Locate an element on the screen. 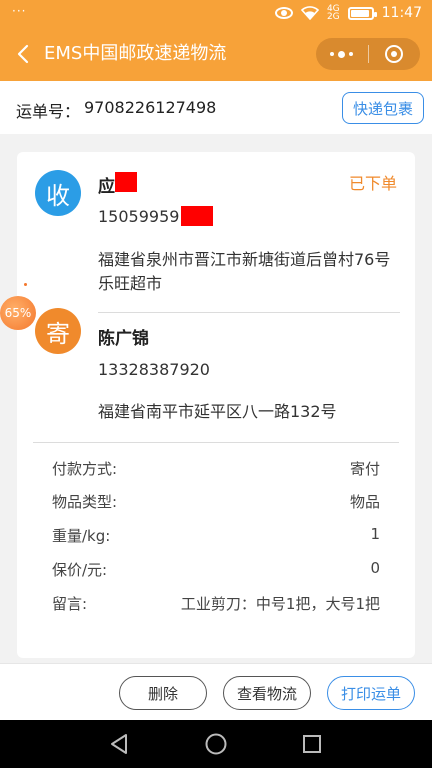 The height and width of the screenshot is (768, 432). info-value: 1 is located at coordinates (375, 534).